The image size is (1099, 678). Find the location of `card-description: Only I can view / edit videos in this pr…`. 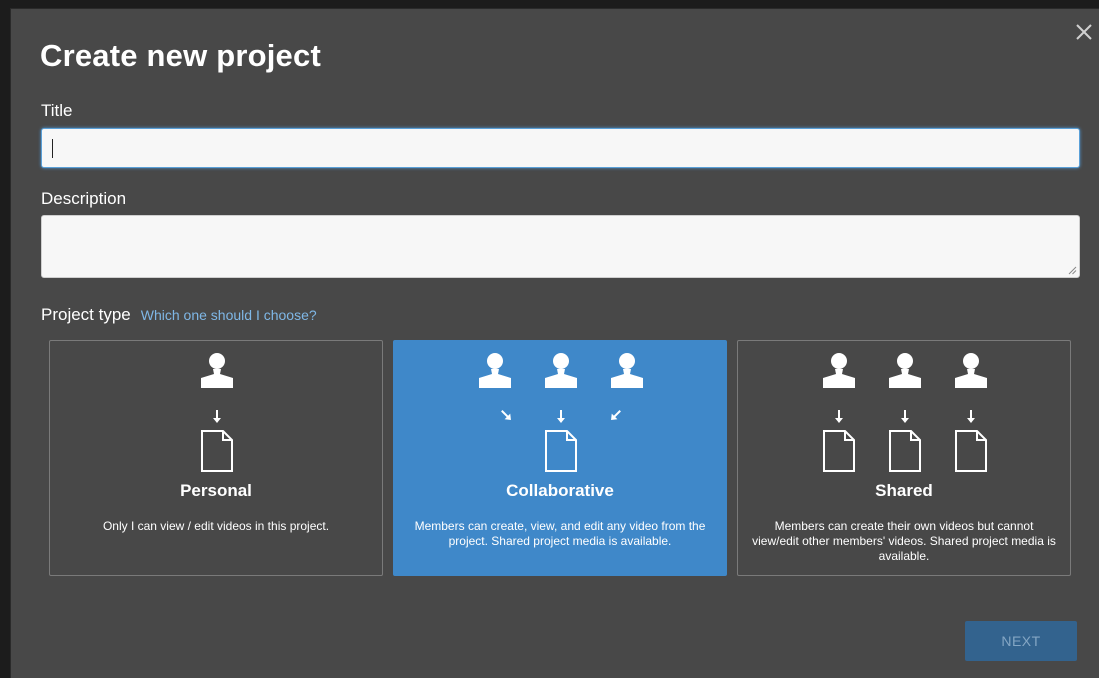

card-description: Only I can view / edit videos in this pr… is located at coordinates (216, 526).